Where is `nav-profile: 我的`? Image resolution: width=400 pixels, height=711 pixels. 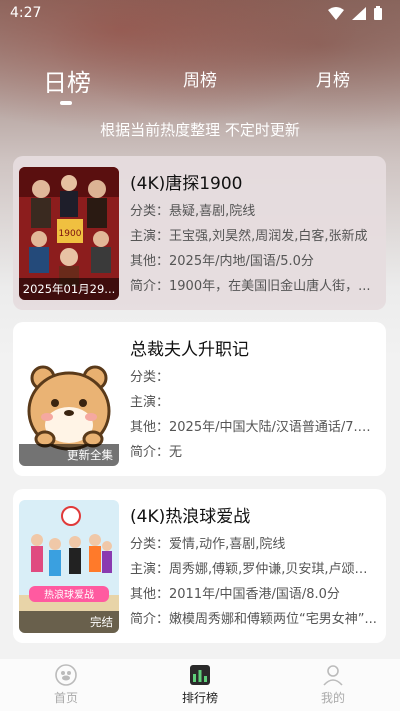 nav-profile: 我的 is located at coordinates (333, 684).